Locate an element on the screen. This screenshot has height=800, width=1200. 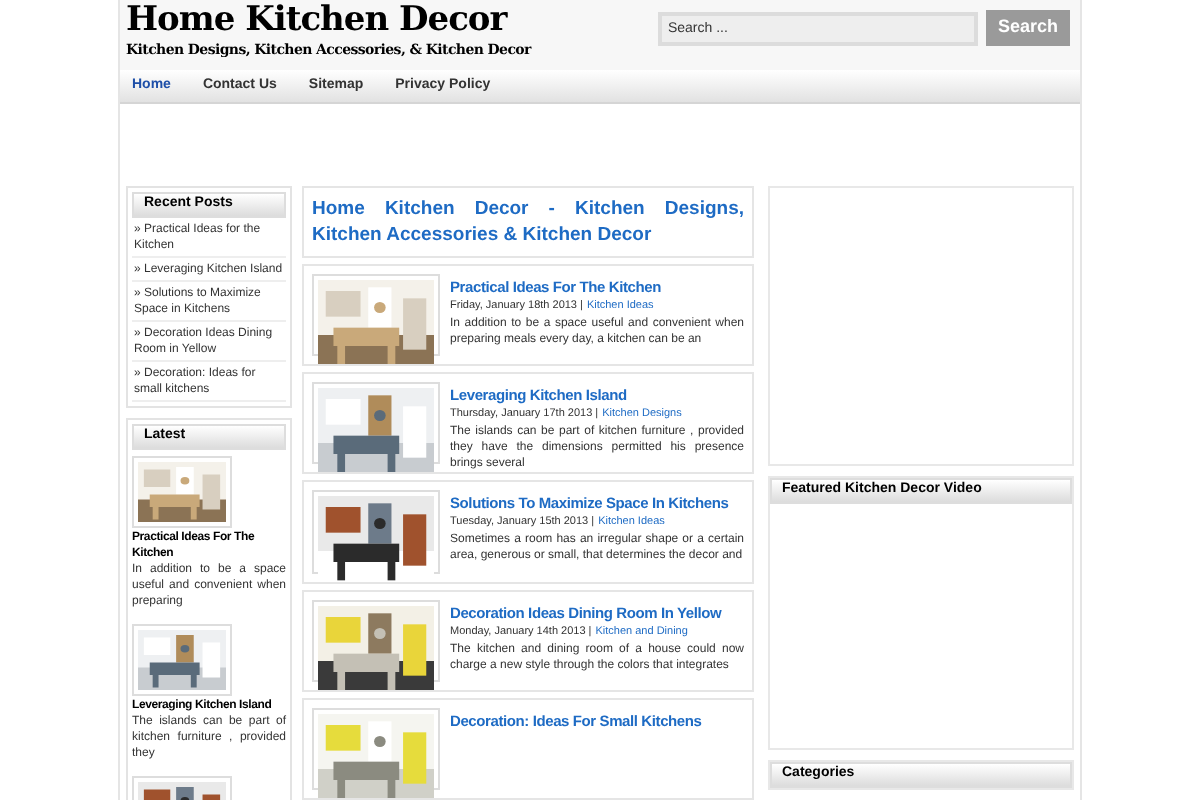
site-title: Home Kitchen Decor is located at coordinates (328, 21).